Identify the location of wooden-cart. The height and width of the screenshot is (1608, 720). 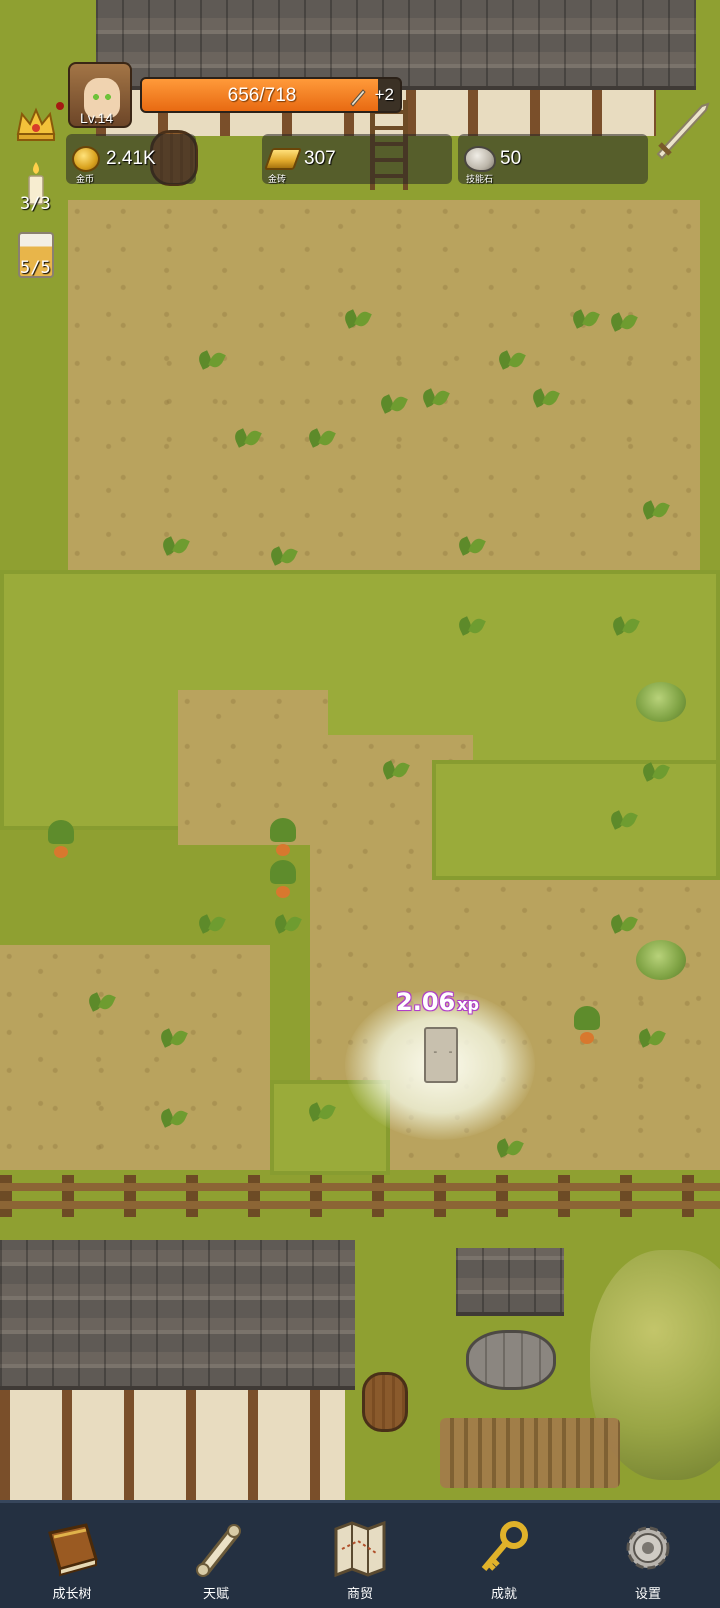
(530, 1453).